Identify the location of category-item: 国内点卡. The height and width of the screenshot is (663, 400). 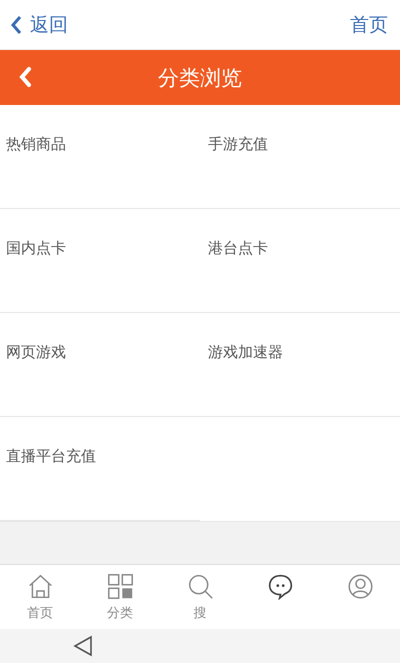
(100, 261).